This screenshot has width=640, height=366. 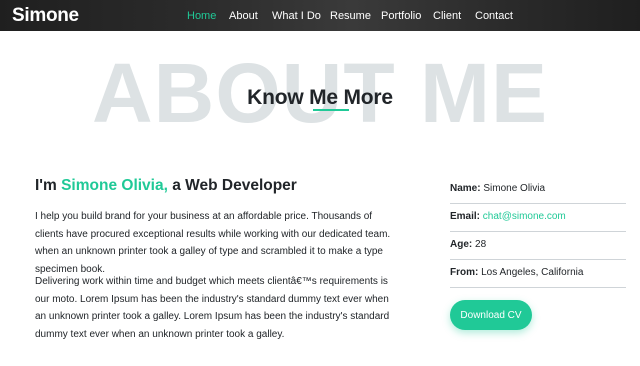 I want to click on info-from-label: From:, so click(x=464, y=272).